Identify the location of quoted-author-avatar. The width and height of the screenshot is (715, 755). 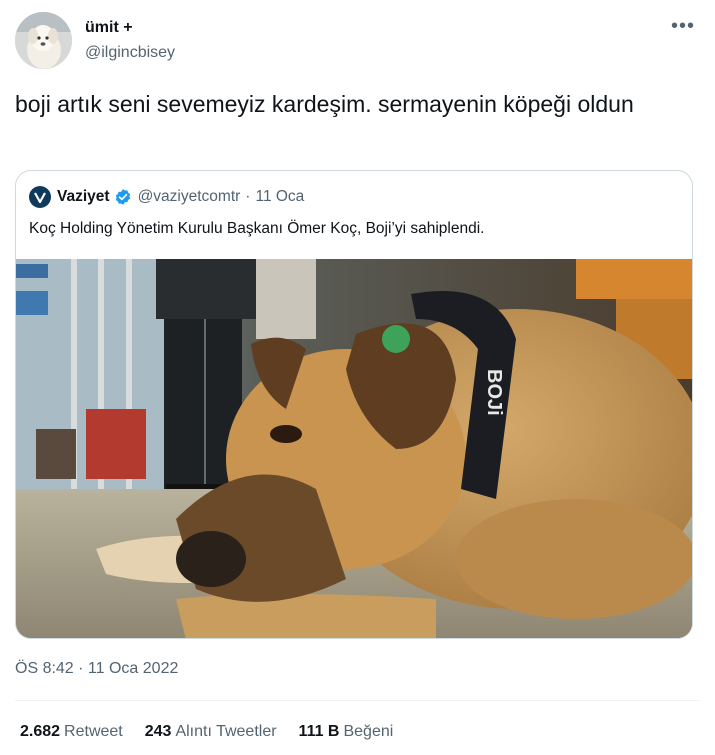
(40, 197).